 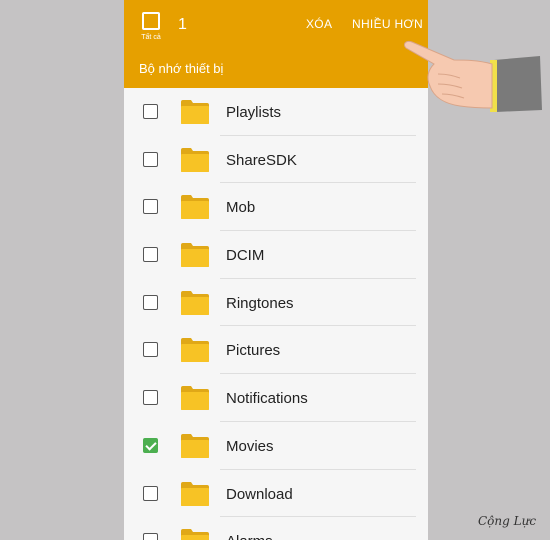 I want to click on folder-row: DCIM, so click(x=276, y=255).